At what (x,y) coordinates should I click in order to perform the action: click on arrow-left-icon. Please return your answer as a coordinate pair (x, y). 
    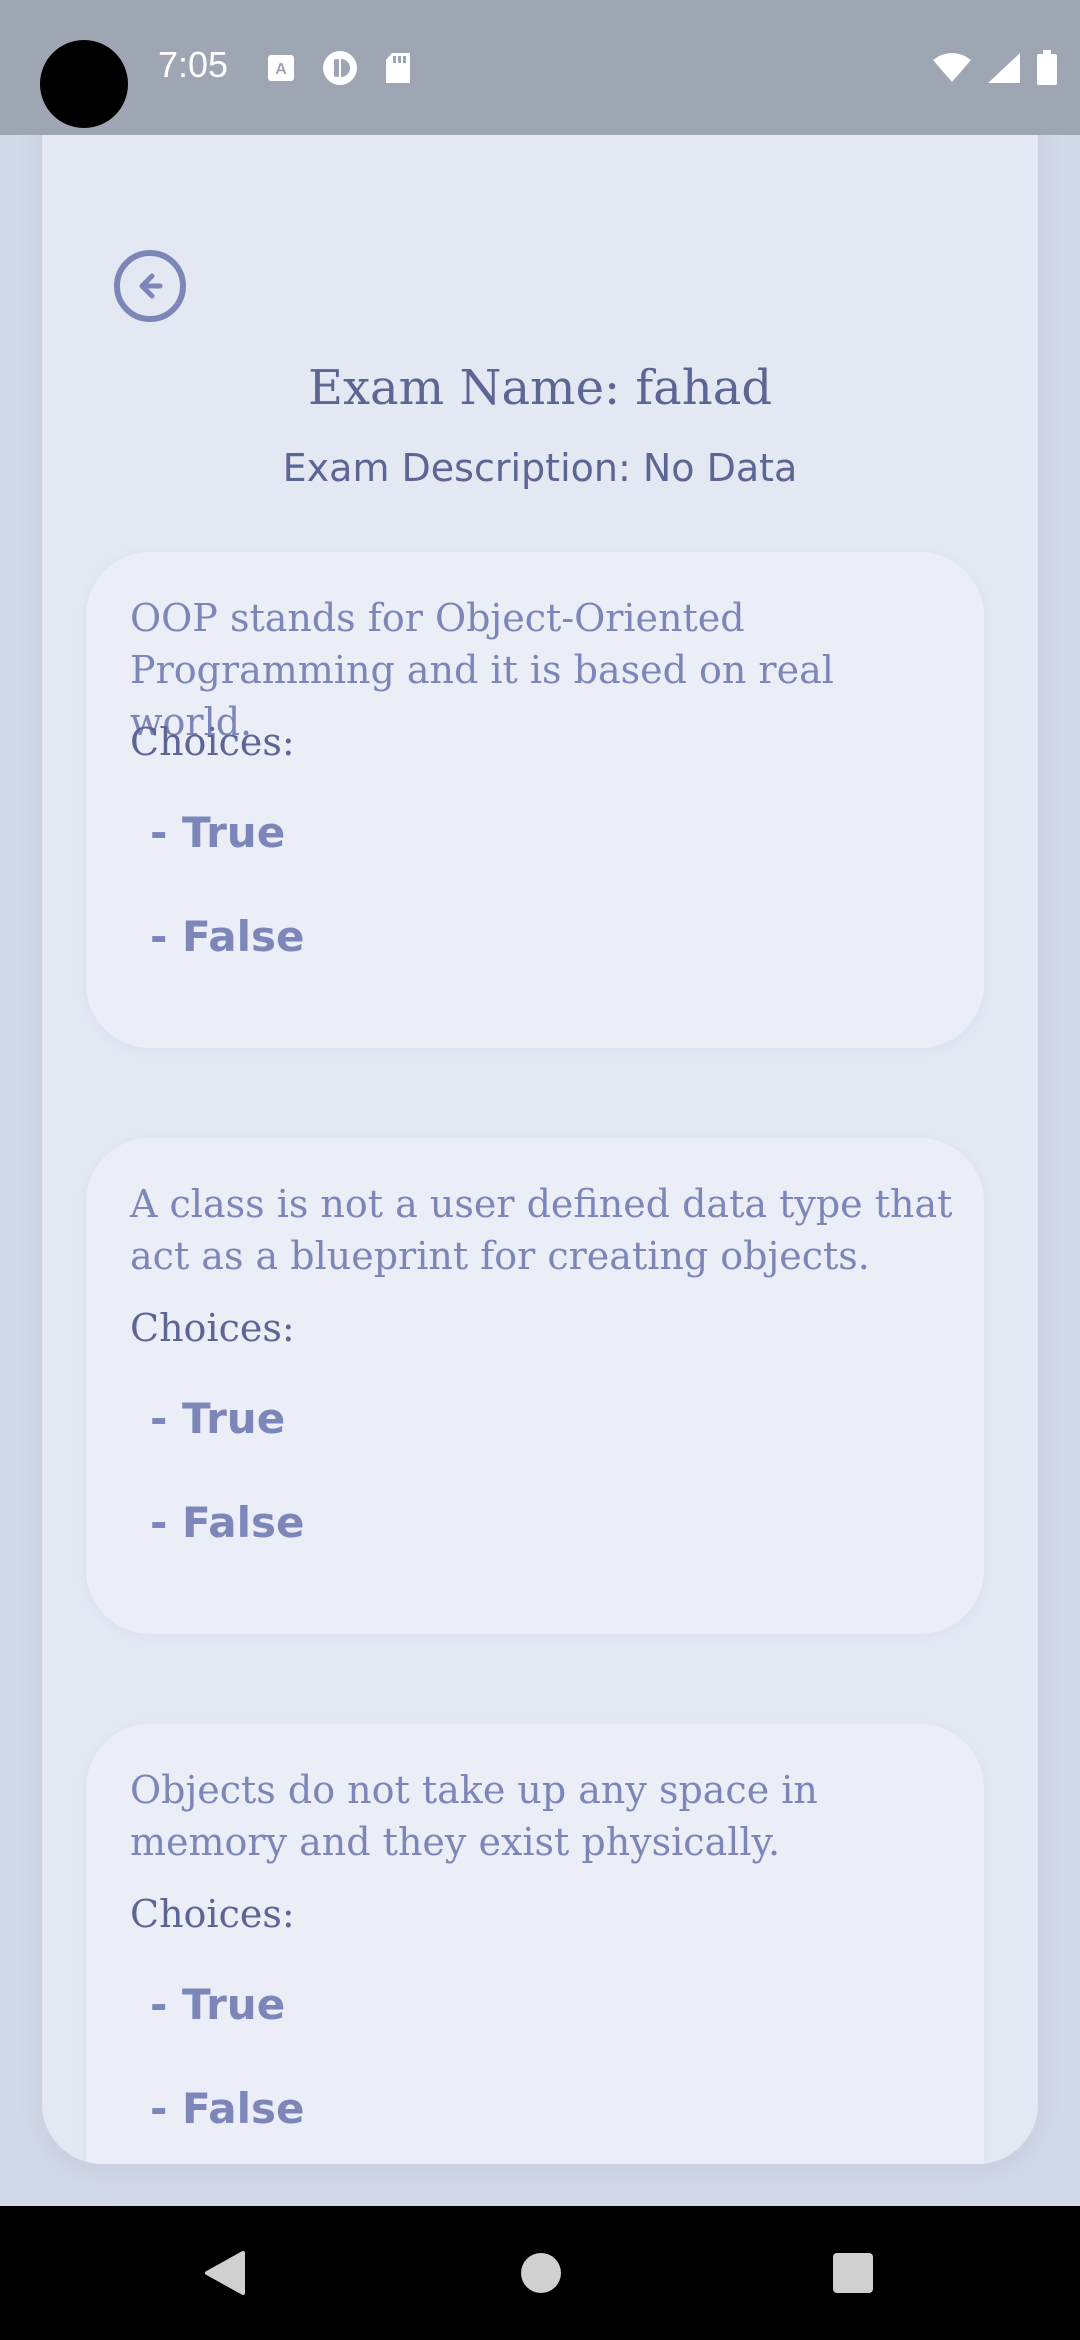
    Looking at the image, I should click on (151, 286).